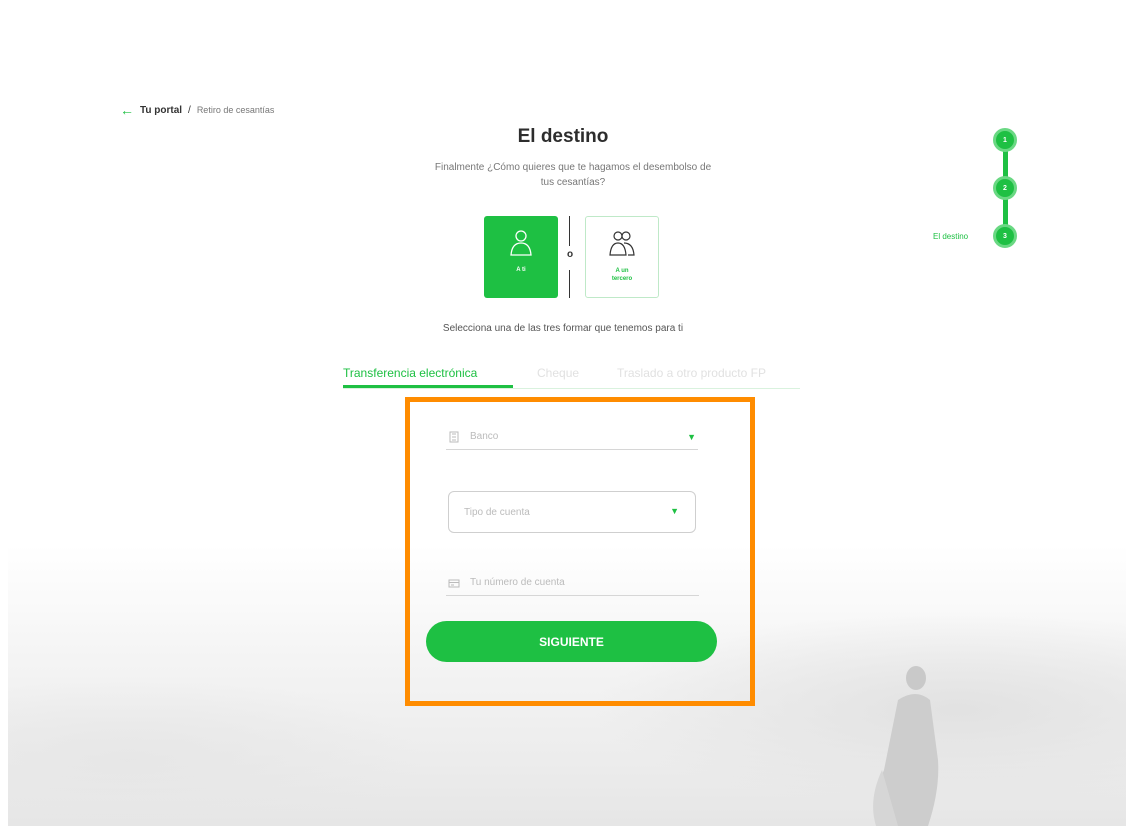 The image size is (1126, 826). I want to click on bank-icon, so click(454, 436).